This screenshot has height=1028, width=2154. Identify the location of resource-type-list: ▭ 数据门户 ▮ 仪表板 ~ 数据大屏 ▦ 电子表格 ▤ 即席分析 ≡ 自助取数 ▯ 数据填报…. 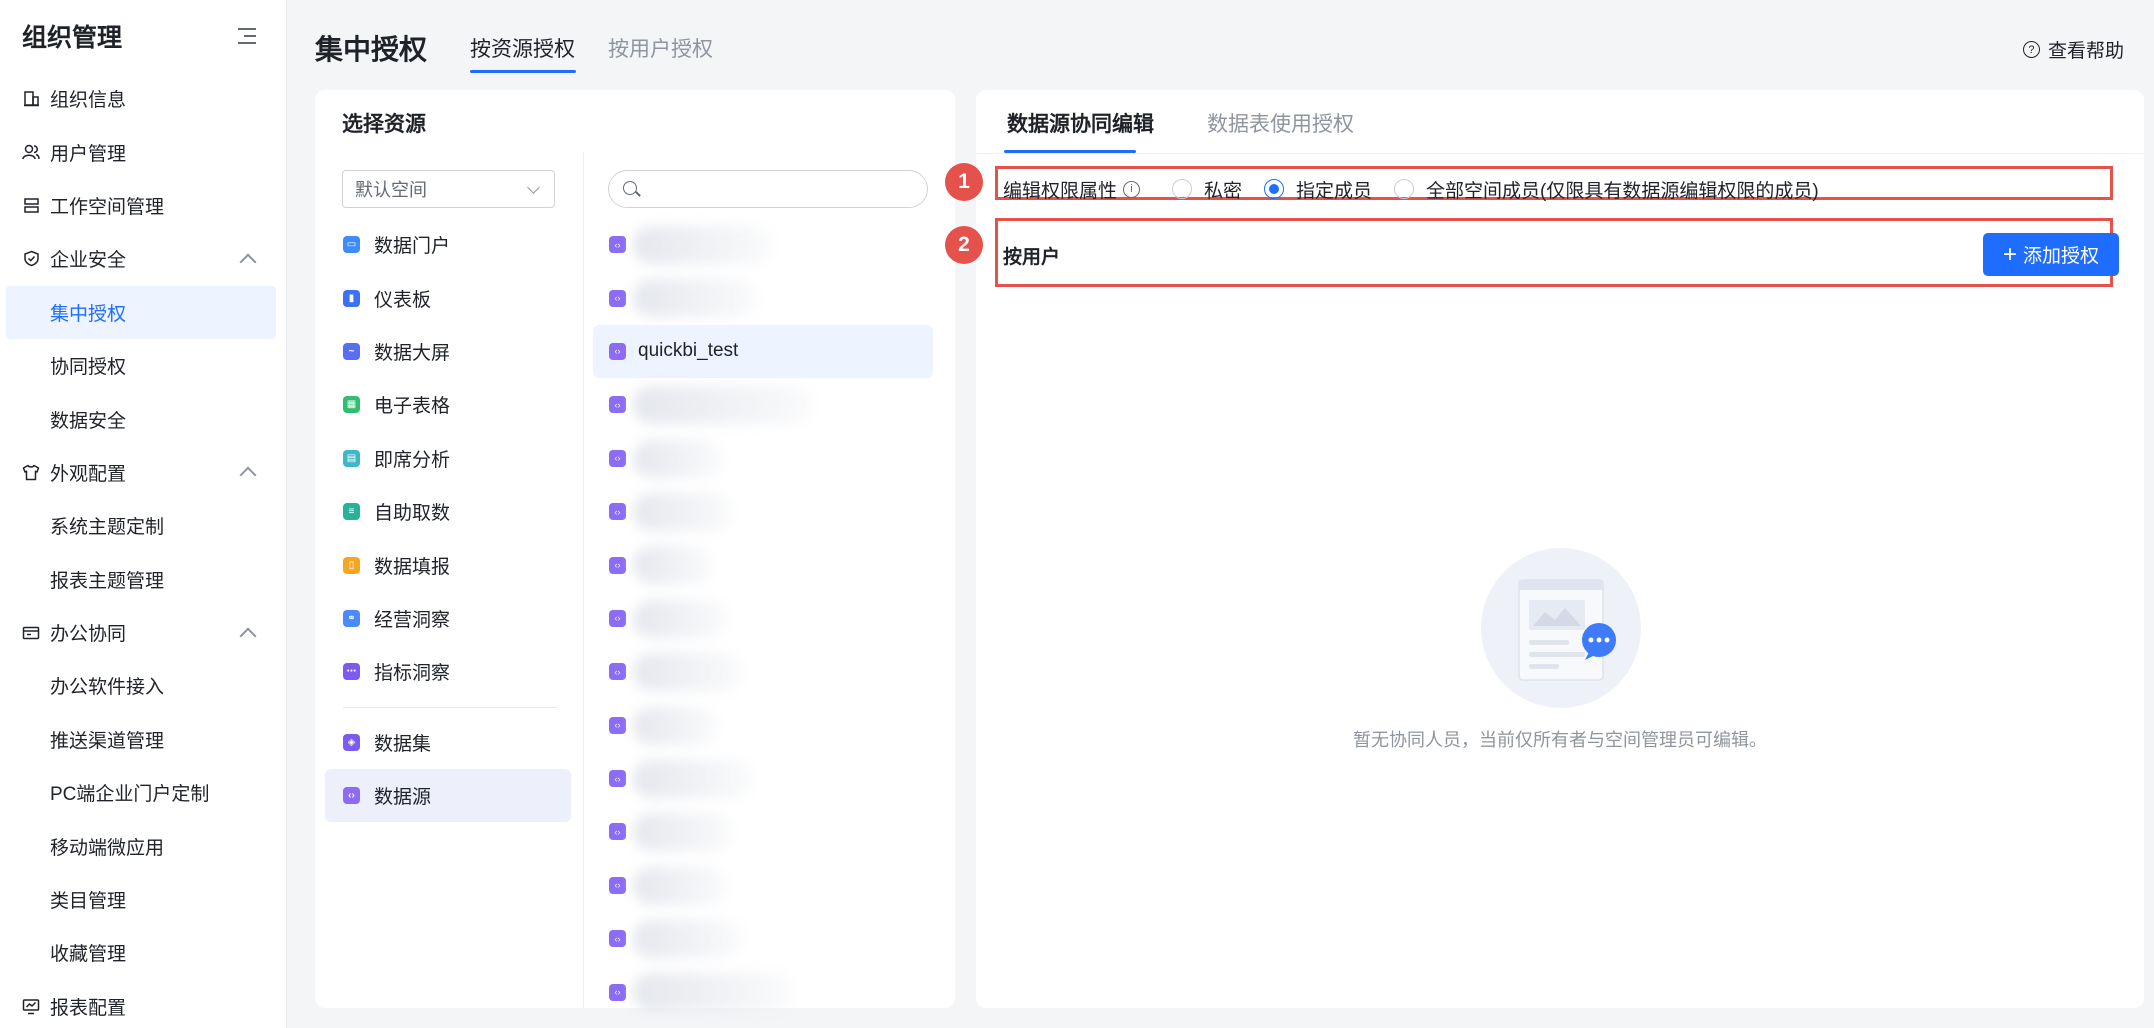
(448, 520).